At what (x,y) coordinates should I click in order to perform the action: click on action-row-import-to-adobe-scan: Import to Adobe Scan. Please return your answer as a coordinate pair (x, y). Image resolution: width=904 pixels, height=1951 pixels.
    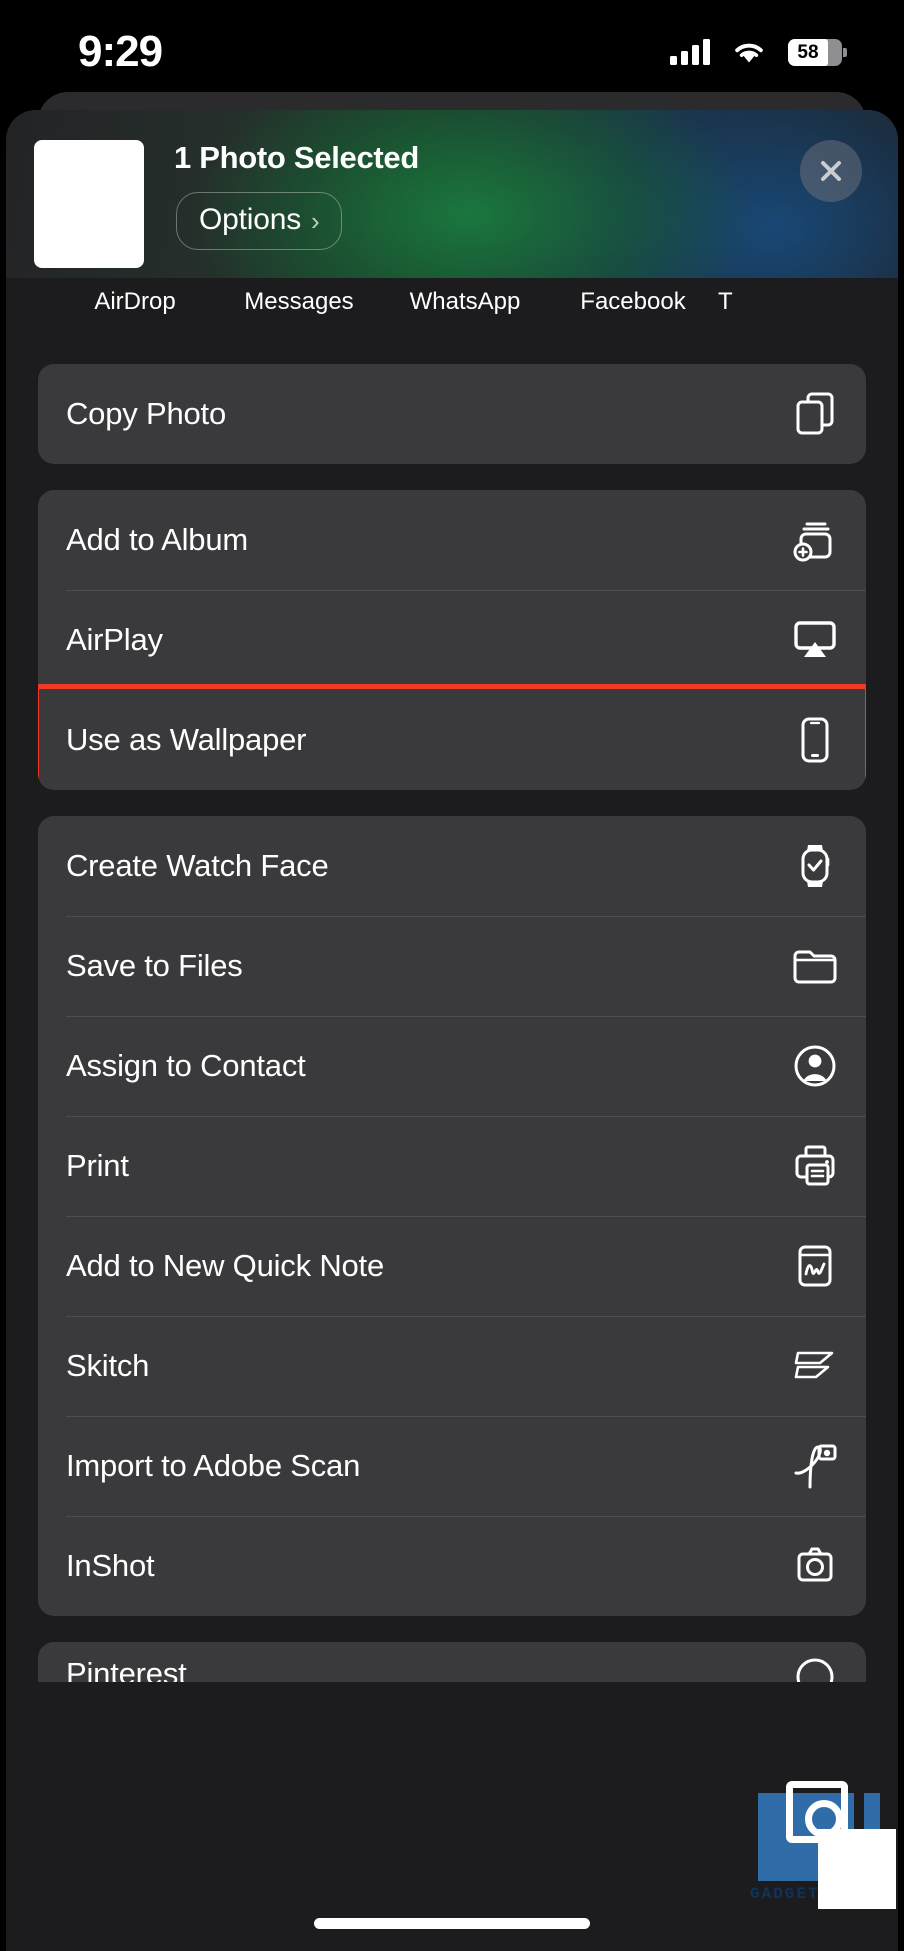
    Looking at the image, I should click on (452, 1466).